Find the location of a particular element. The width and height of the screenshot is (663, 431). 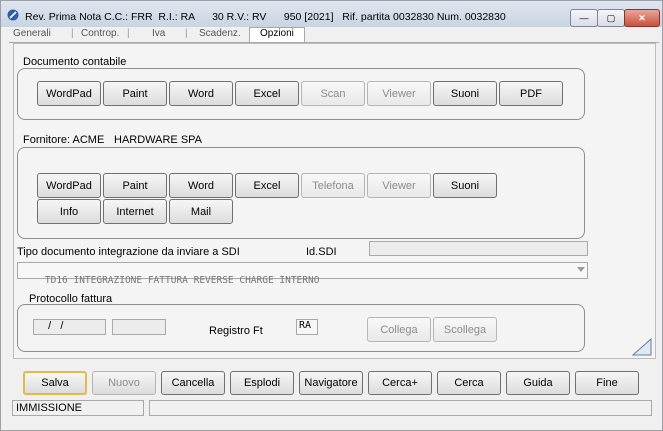

documento-title: Documento contabile is located at coordinates (75, 62).